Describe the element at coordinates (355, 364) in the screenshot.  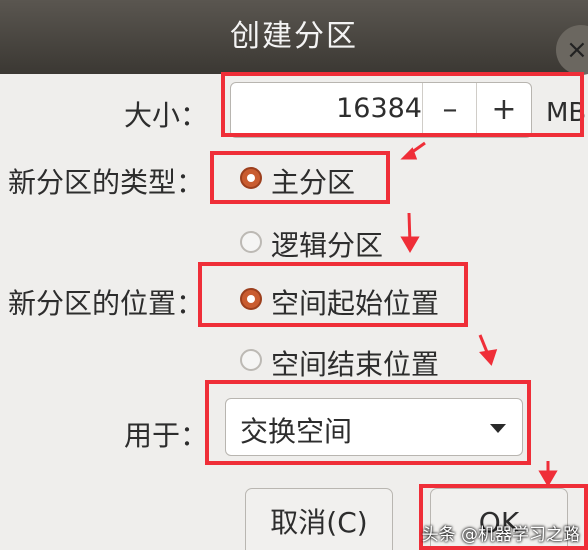
I see `space-end-label: 空间结束位置` at that location.